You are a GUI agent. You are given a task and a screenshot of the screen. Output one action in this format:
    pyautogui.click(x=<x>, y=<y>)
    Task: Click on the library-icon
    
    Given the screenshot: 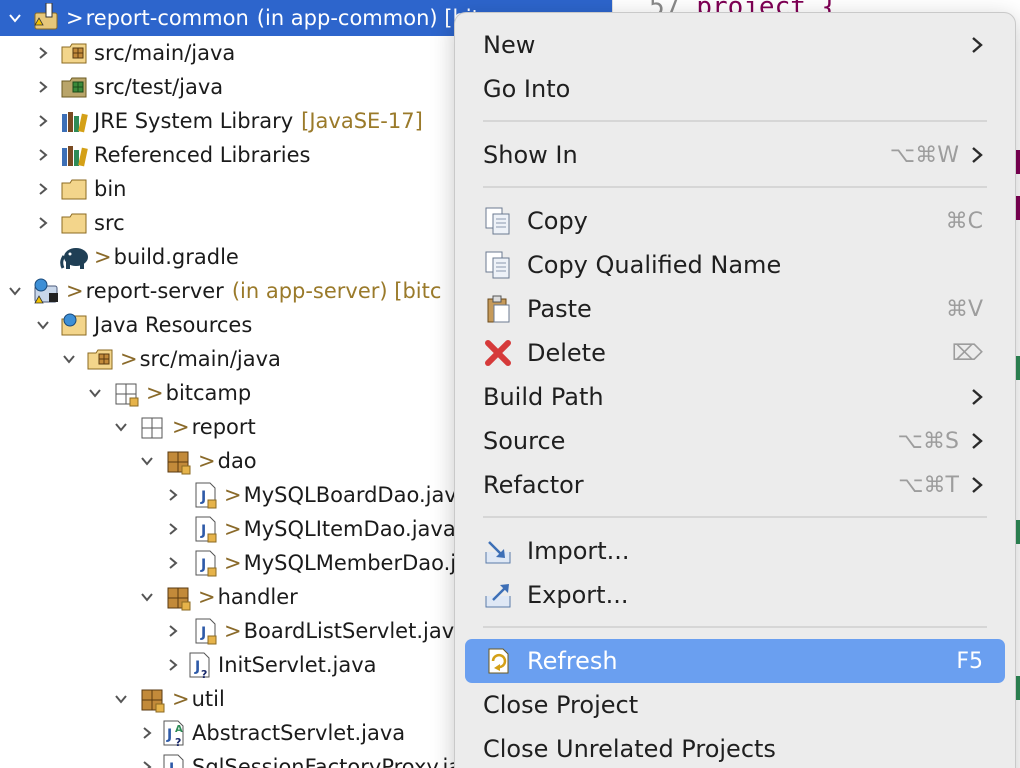 What is the action you would take?
    pyautogui.click(x=75, y=155)
    